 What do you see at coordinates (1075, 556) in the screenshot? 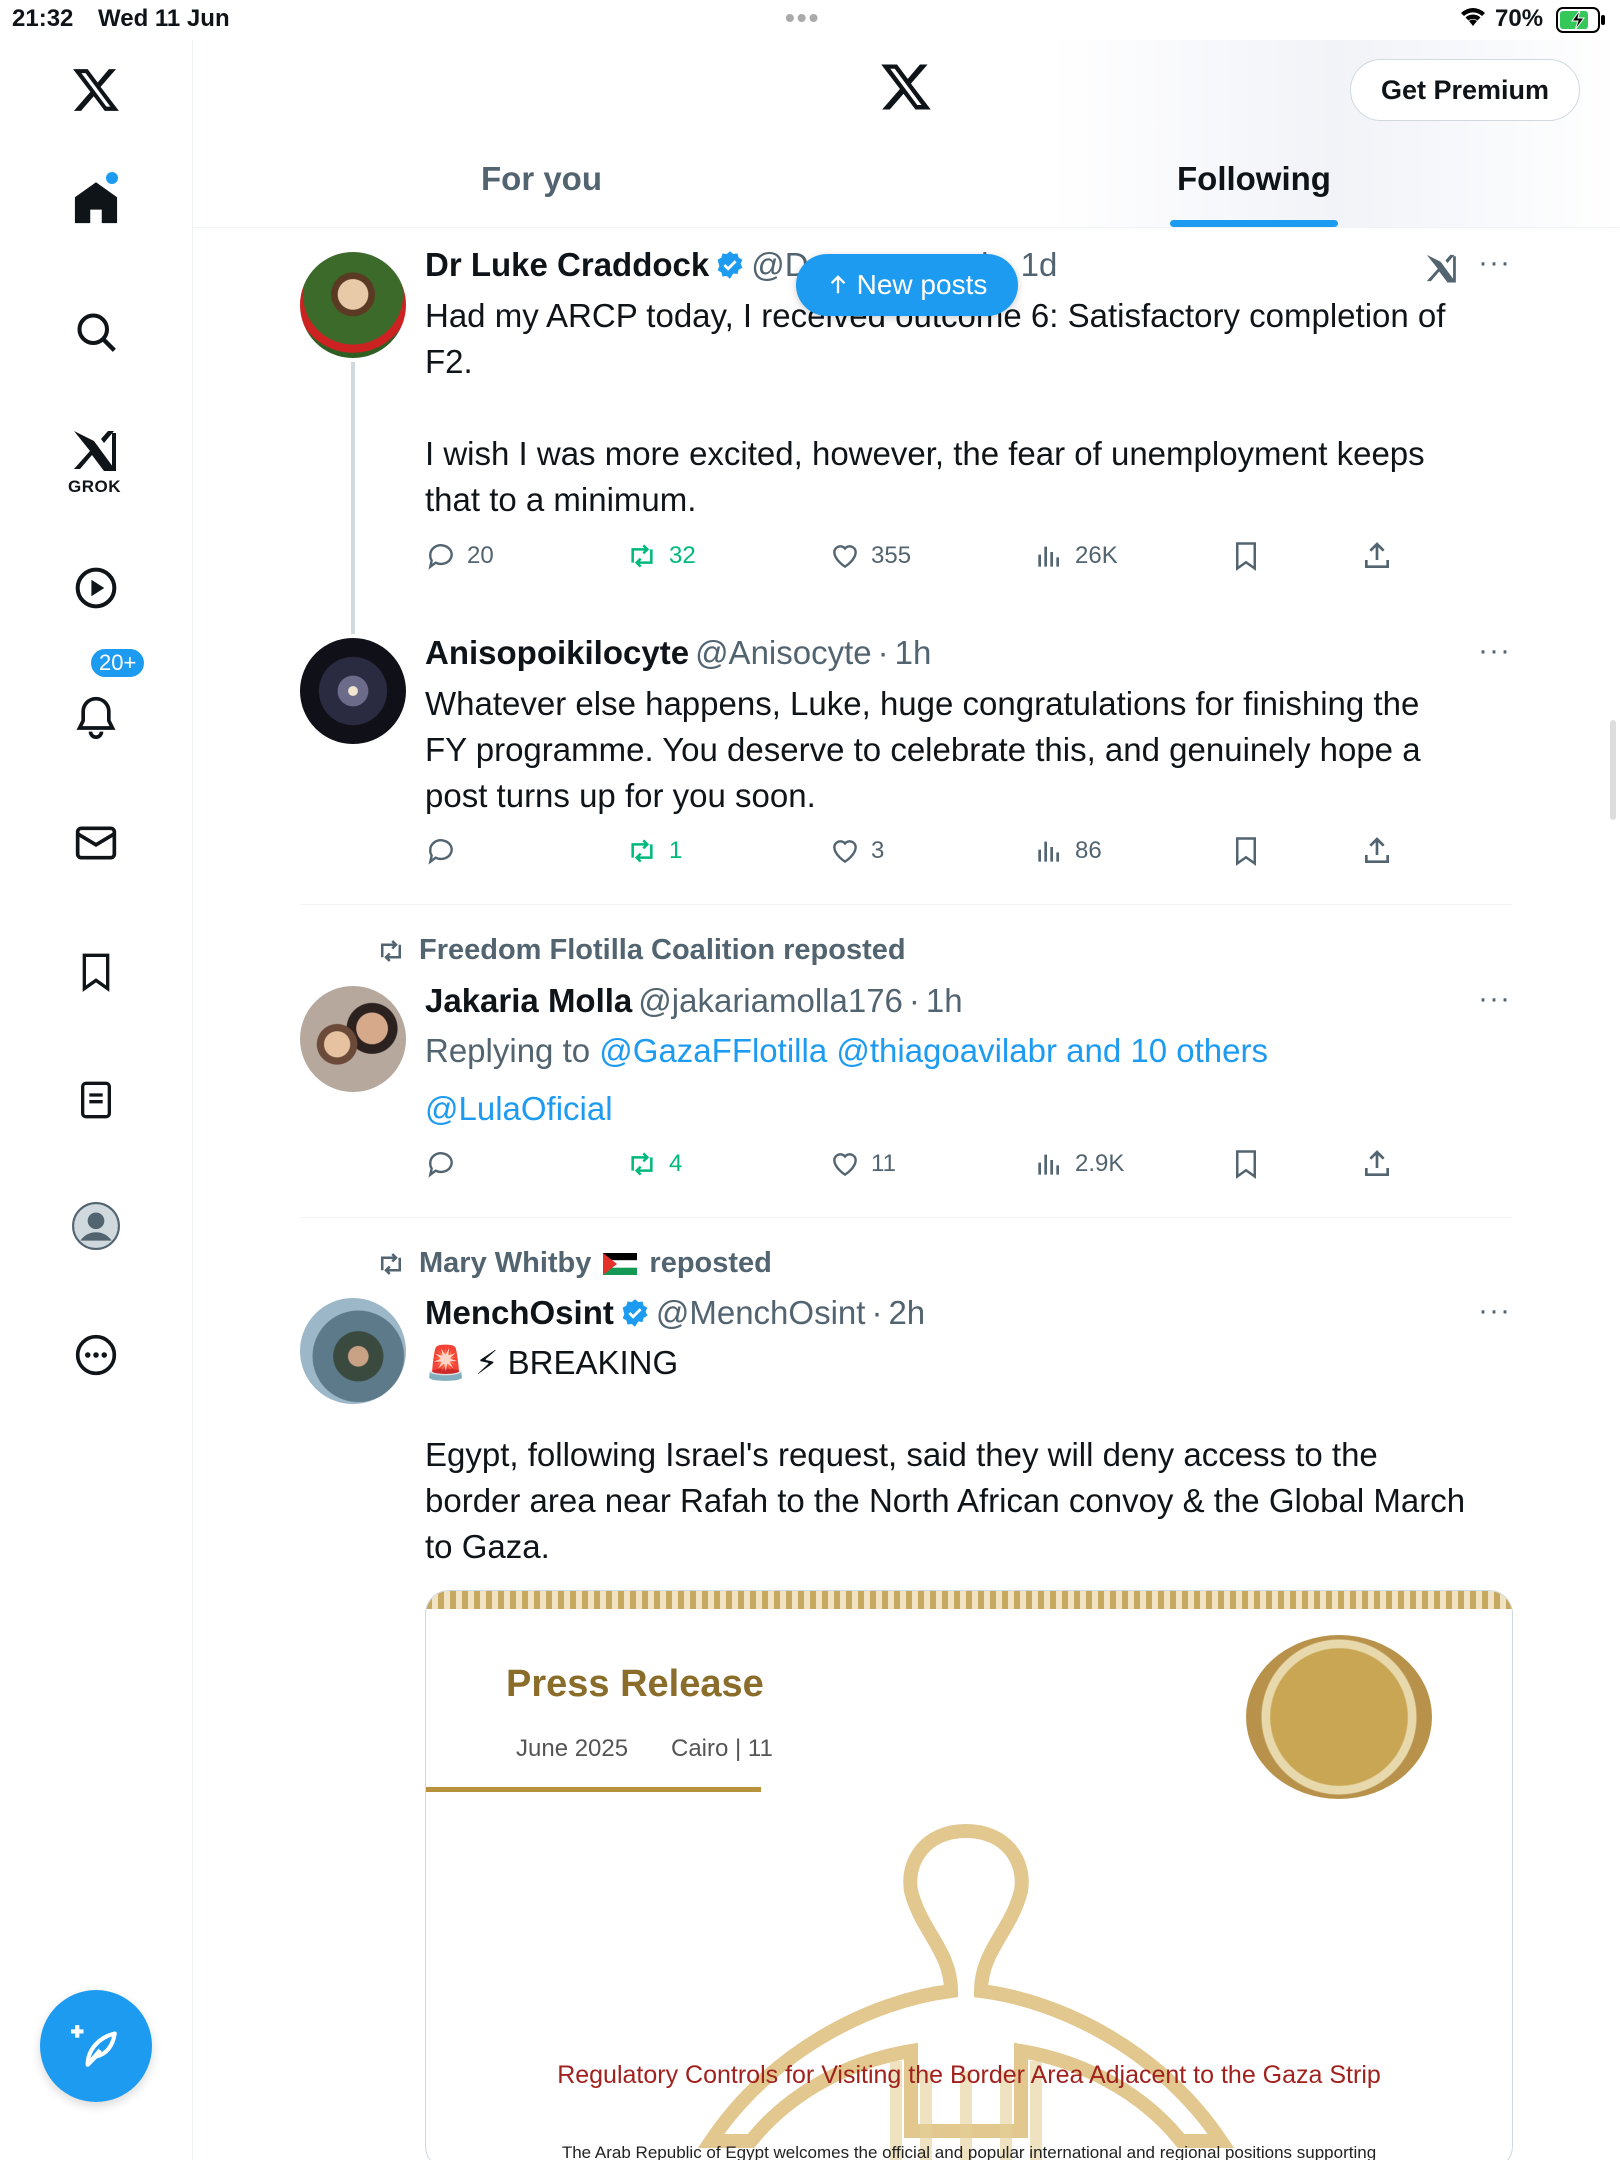
I see `views-button: 26K` at bounding box center [1075, 556].